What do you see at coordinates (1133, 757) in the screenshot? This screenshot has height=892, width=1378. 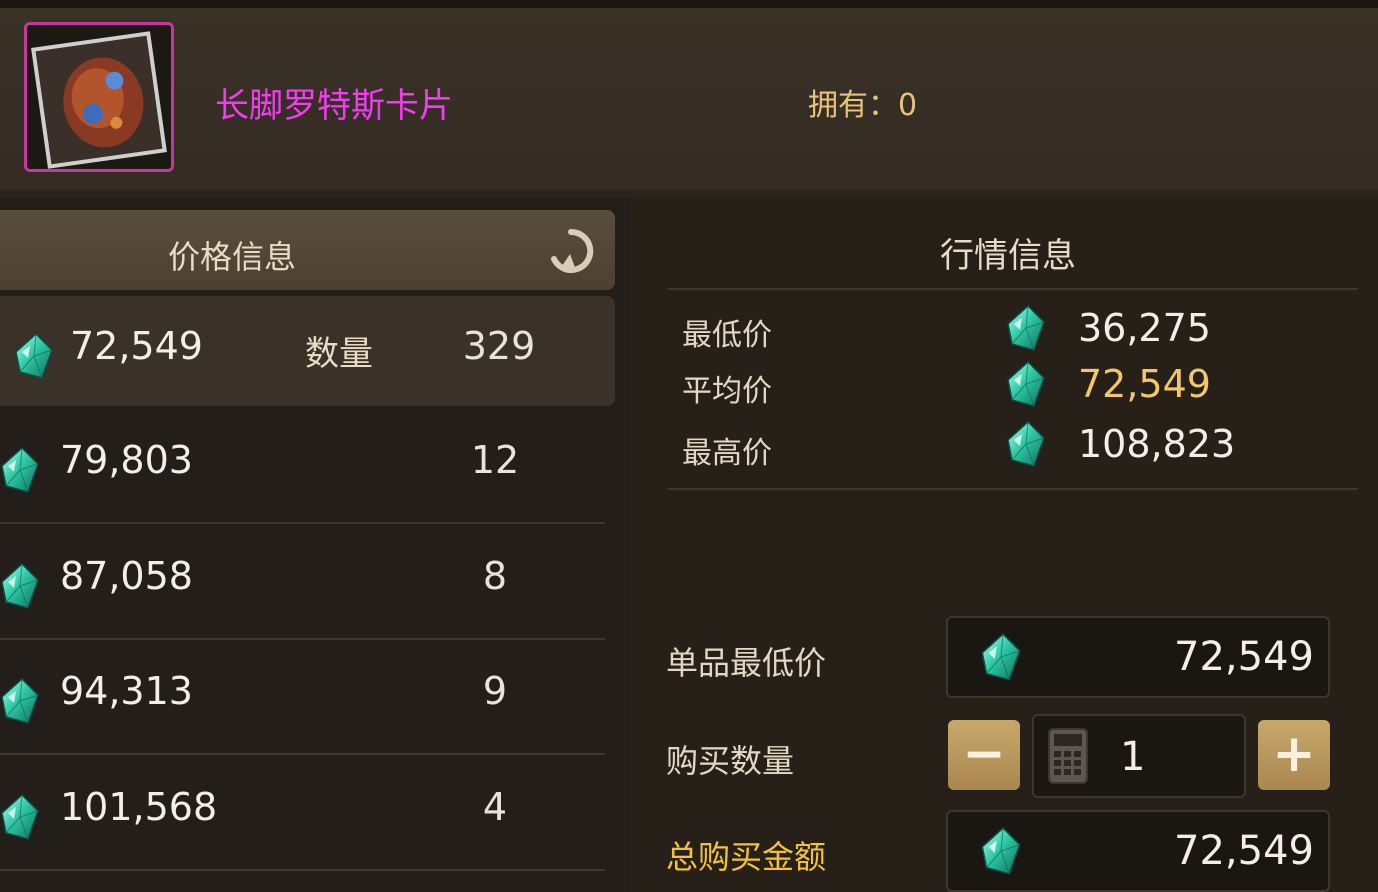 I see `quantity-value: 1` at bounding box center [1133, 757].